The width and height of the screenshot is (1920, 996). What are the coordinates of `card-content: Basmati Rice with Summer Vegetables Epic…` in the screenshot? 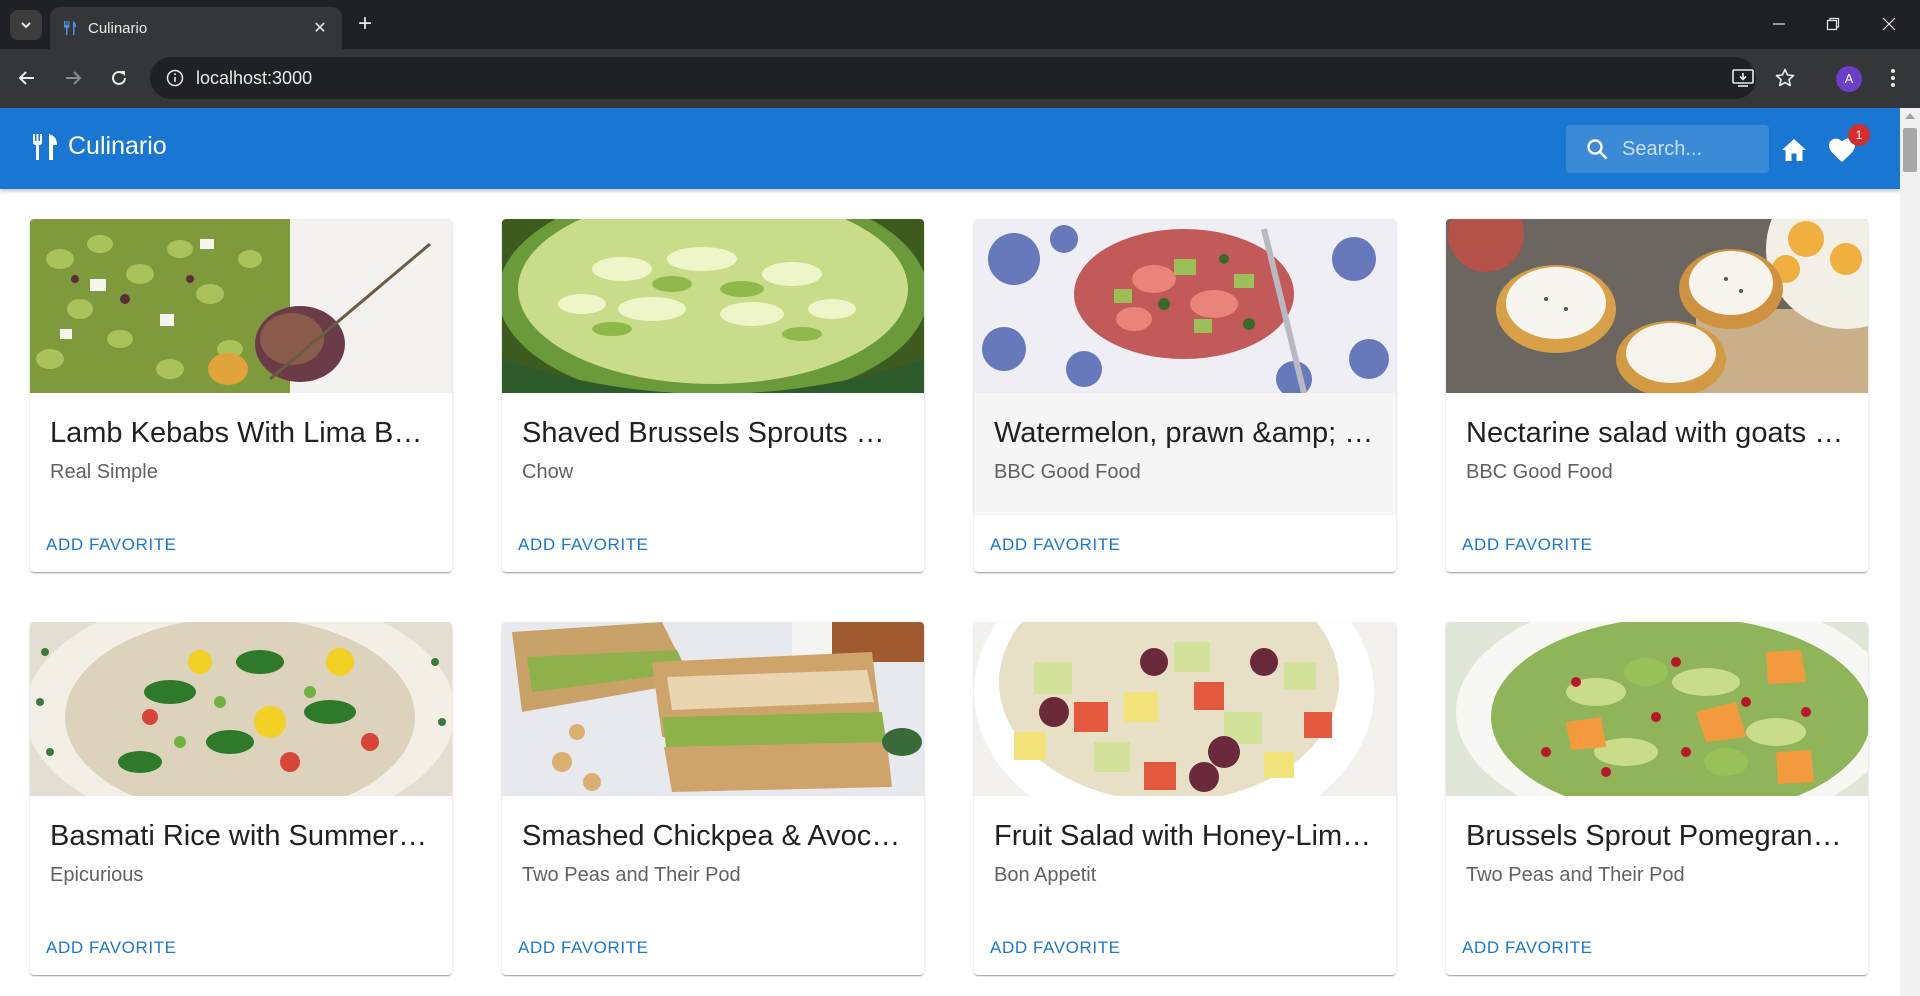 It's located at (241, 857).